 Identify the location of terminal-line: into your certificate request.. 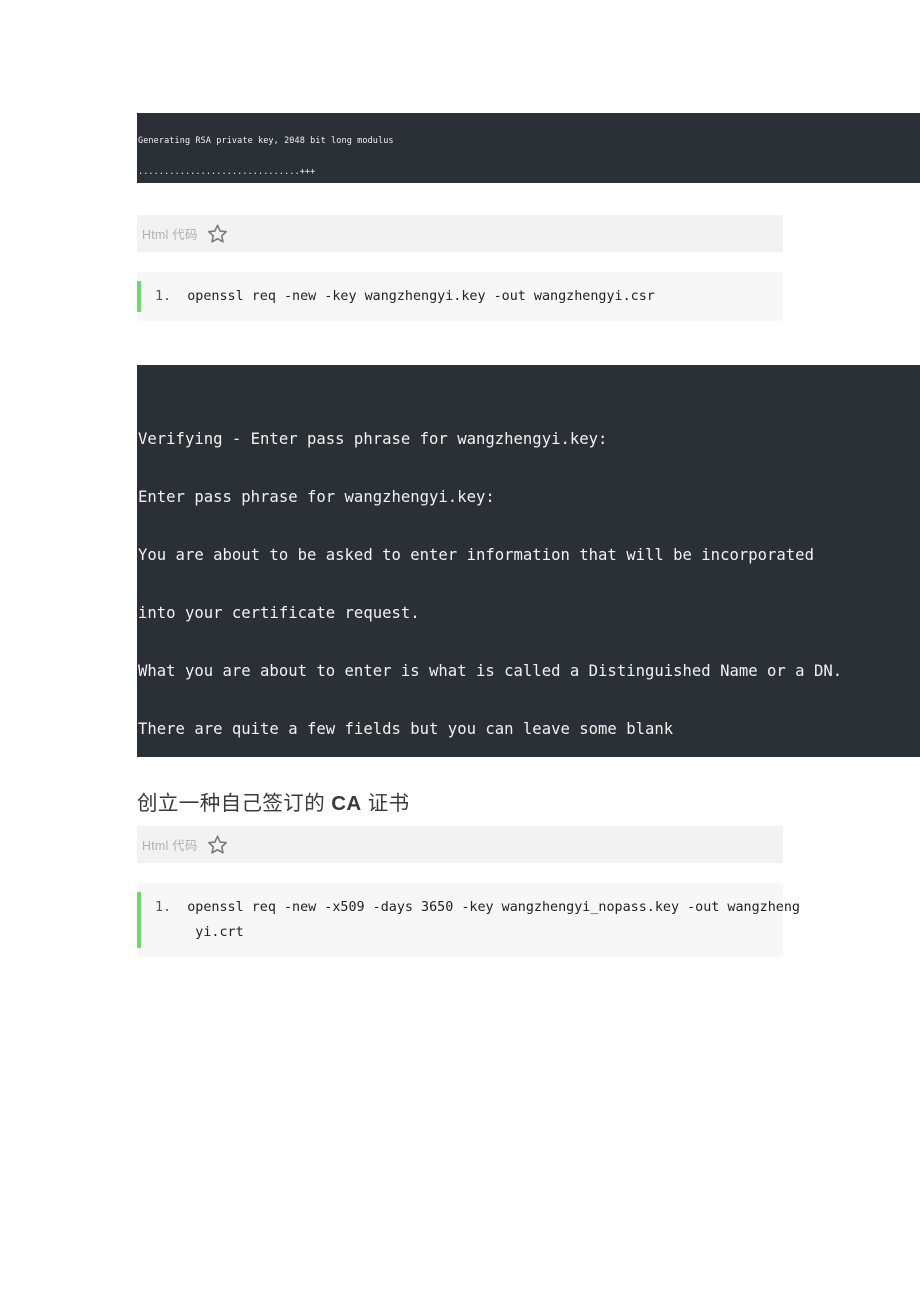
(279, 612).